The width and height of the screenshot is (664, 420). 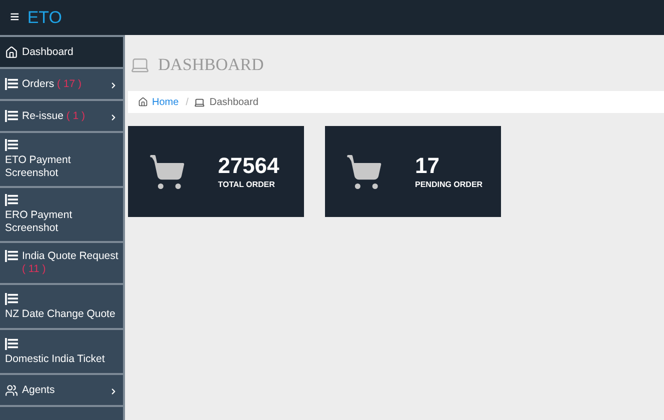 What do you see at coordinates (61, 53) in the screenshot?
I see `sidebar-item: Dashboard` at bounding box center [61, 53].